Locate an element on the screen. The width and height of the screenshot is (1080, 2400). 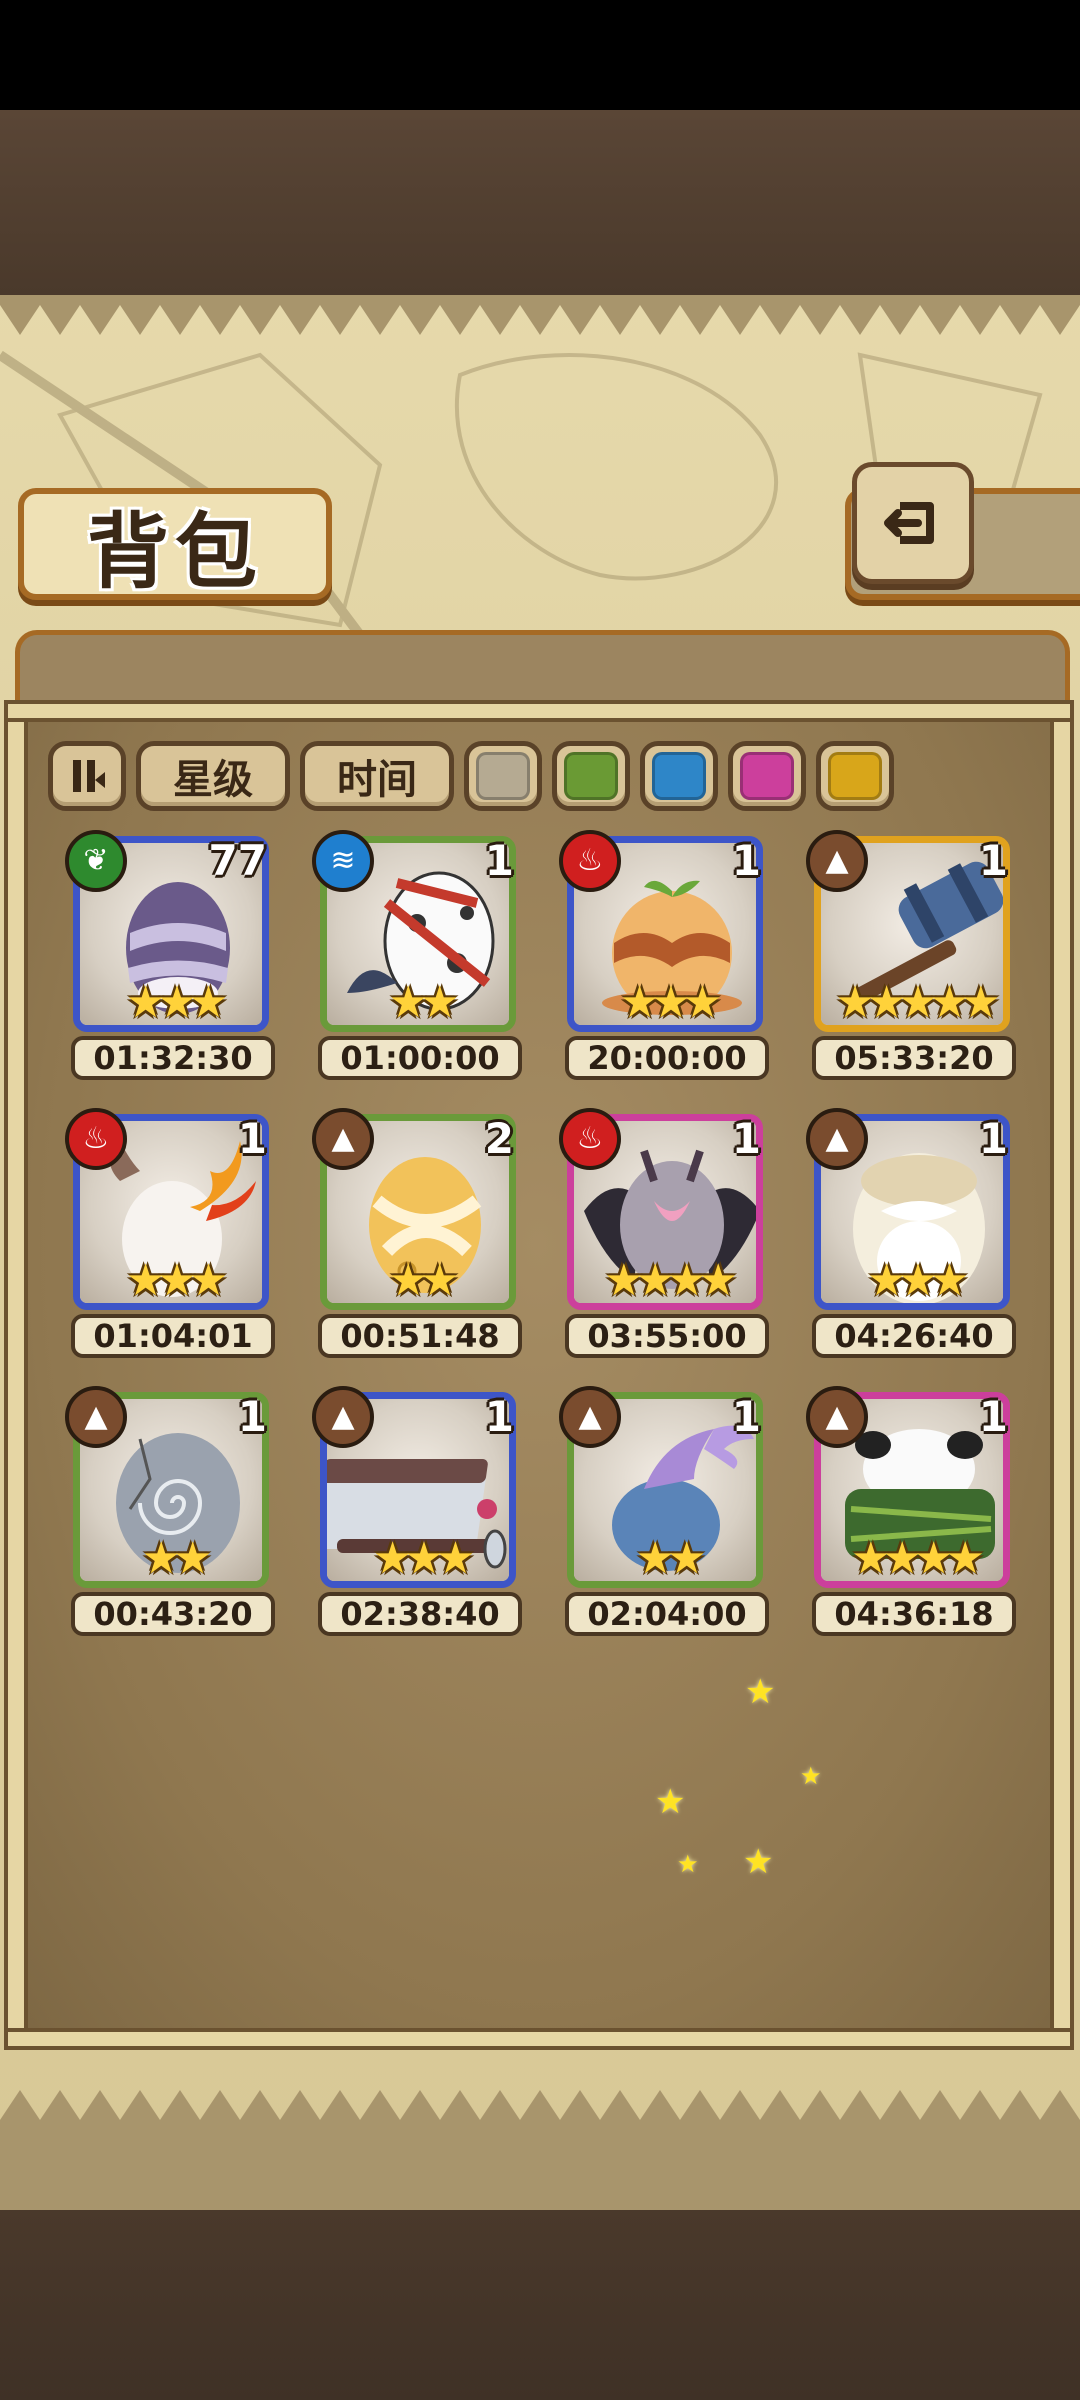
back-arrow-icon is located at coordinates (909, 523).